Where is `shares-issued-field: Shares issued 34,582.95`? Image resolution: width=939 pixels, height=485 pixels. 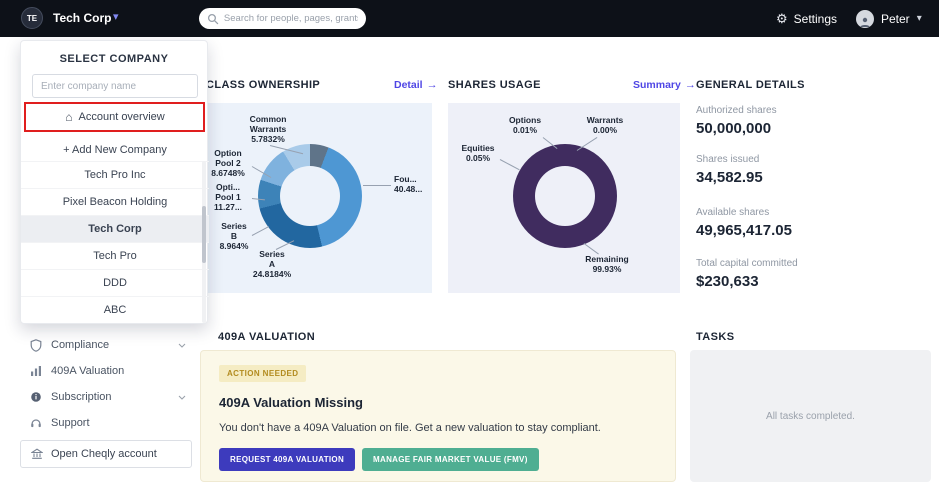
shares-issued-field: Shares issued 34,582.95 is located at coordinates (813, 170).